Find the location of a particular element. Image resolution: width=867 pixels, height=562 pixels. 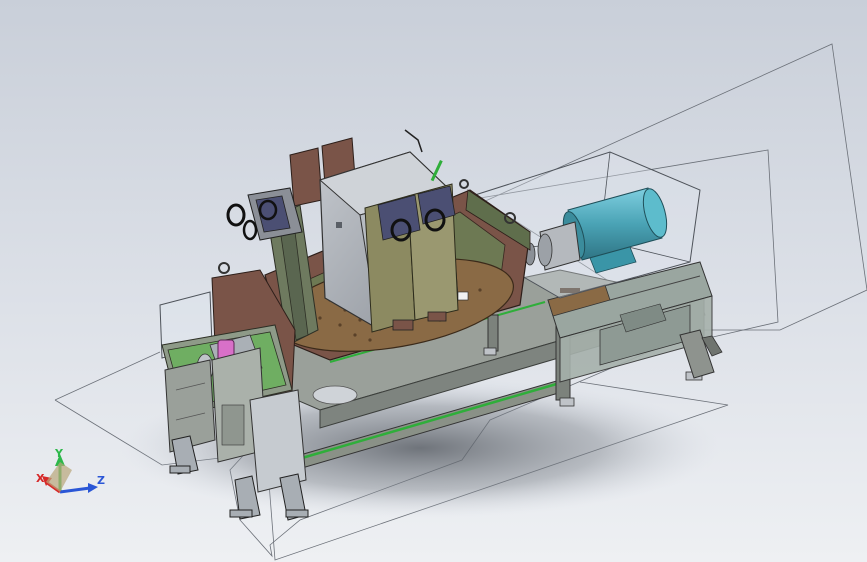

platform-hub is located at coordinates (335, 395).